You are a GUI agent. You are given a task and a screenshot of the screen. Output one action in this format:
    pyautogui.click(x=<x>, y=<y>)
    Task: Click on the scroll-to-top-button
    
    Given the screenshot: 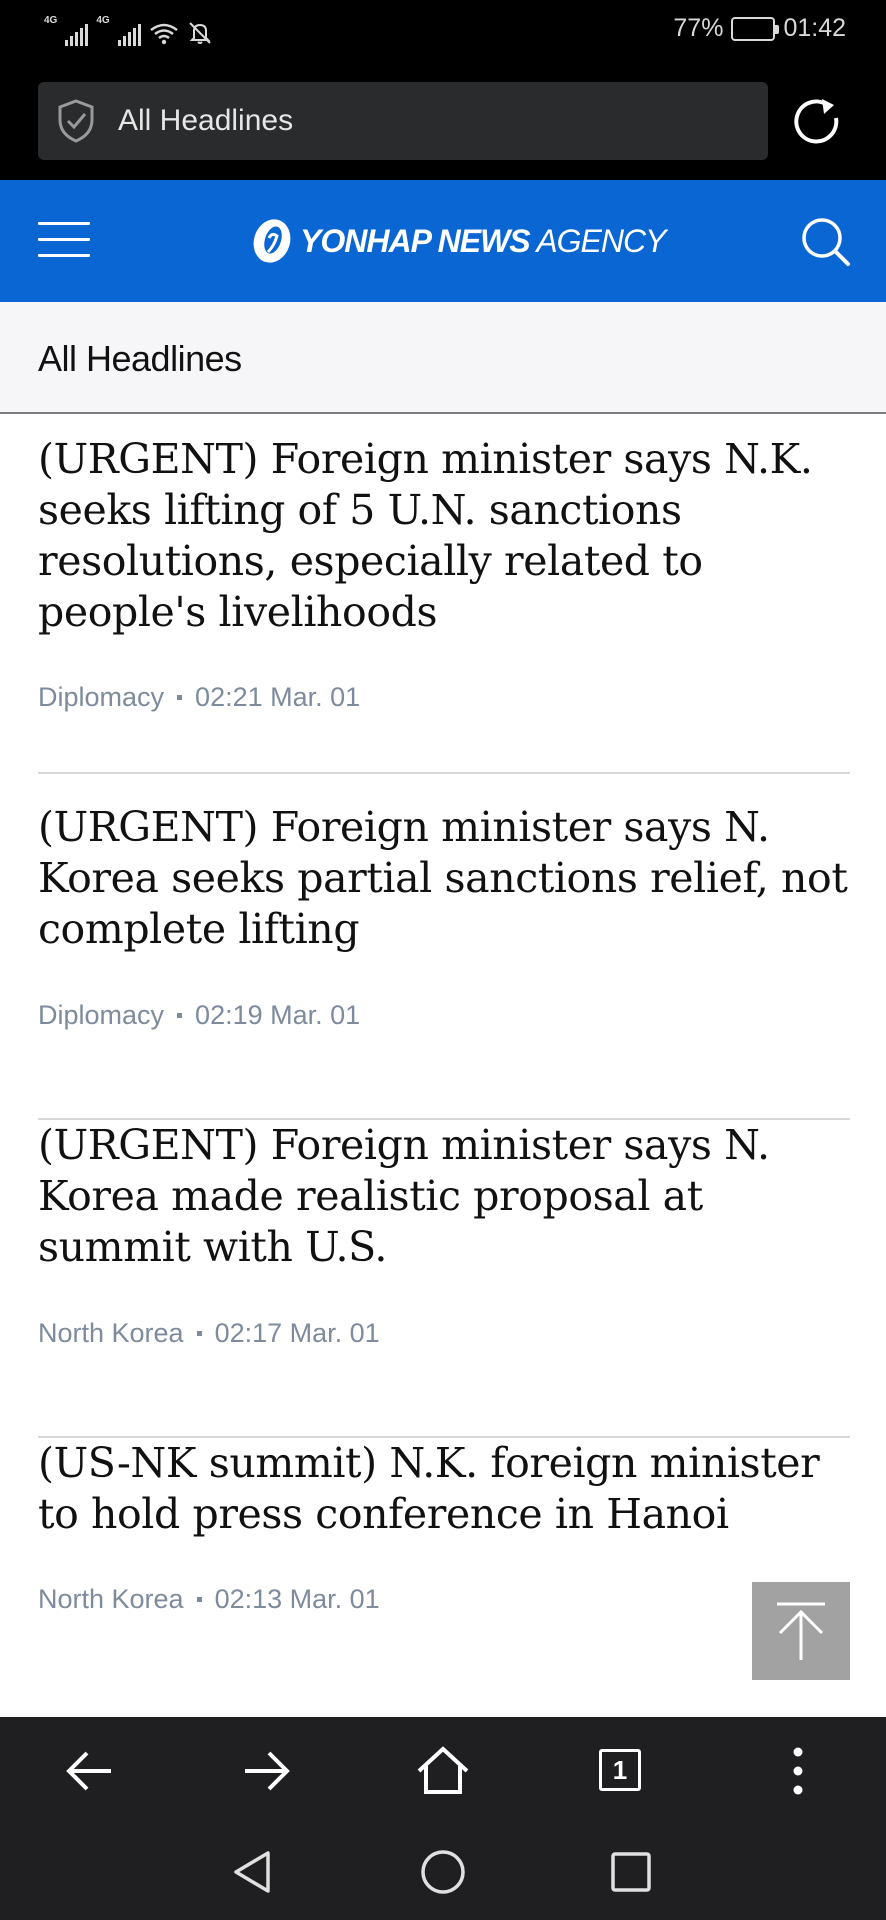 What is the action you would take?
    pyautogui.click(x=801, y=1631)
    